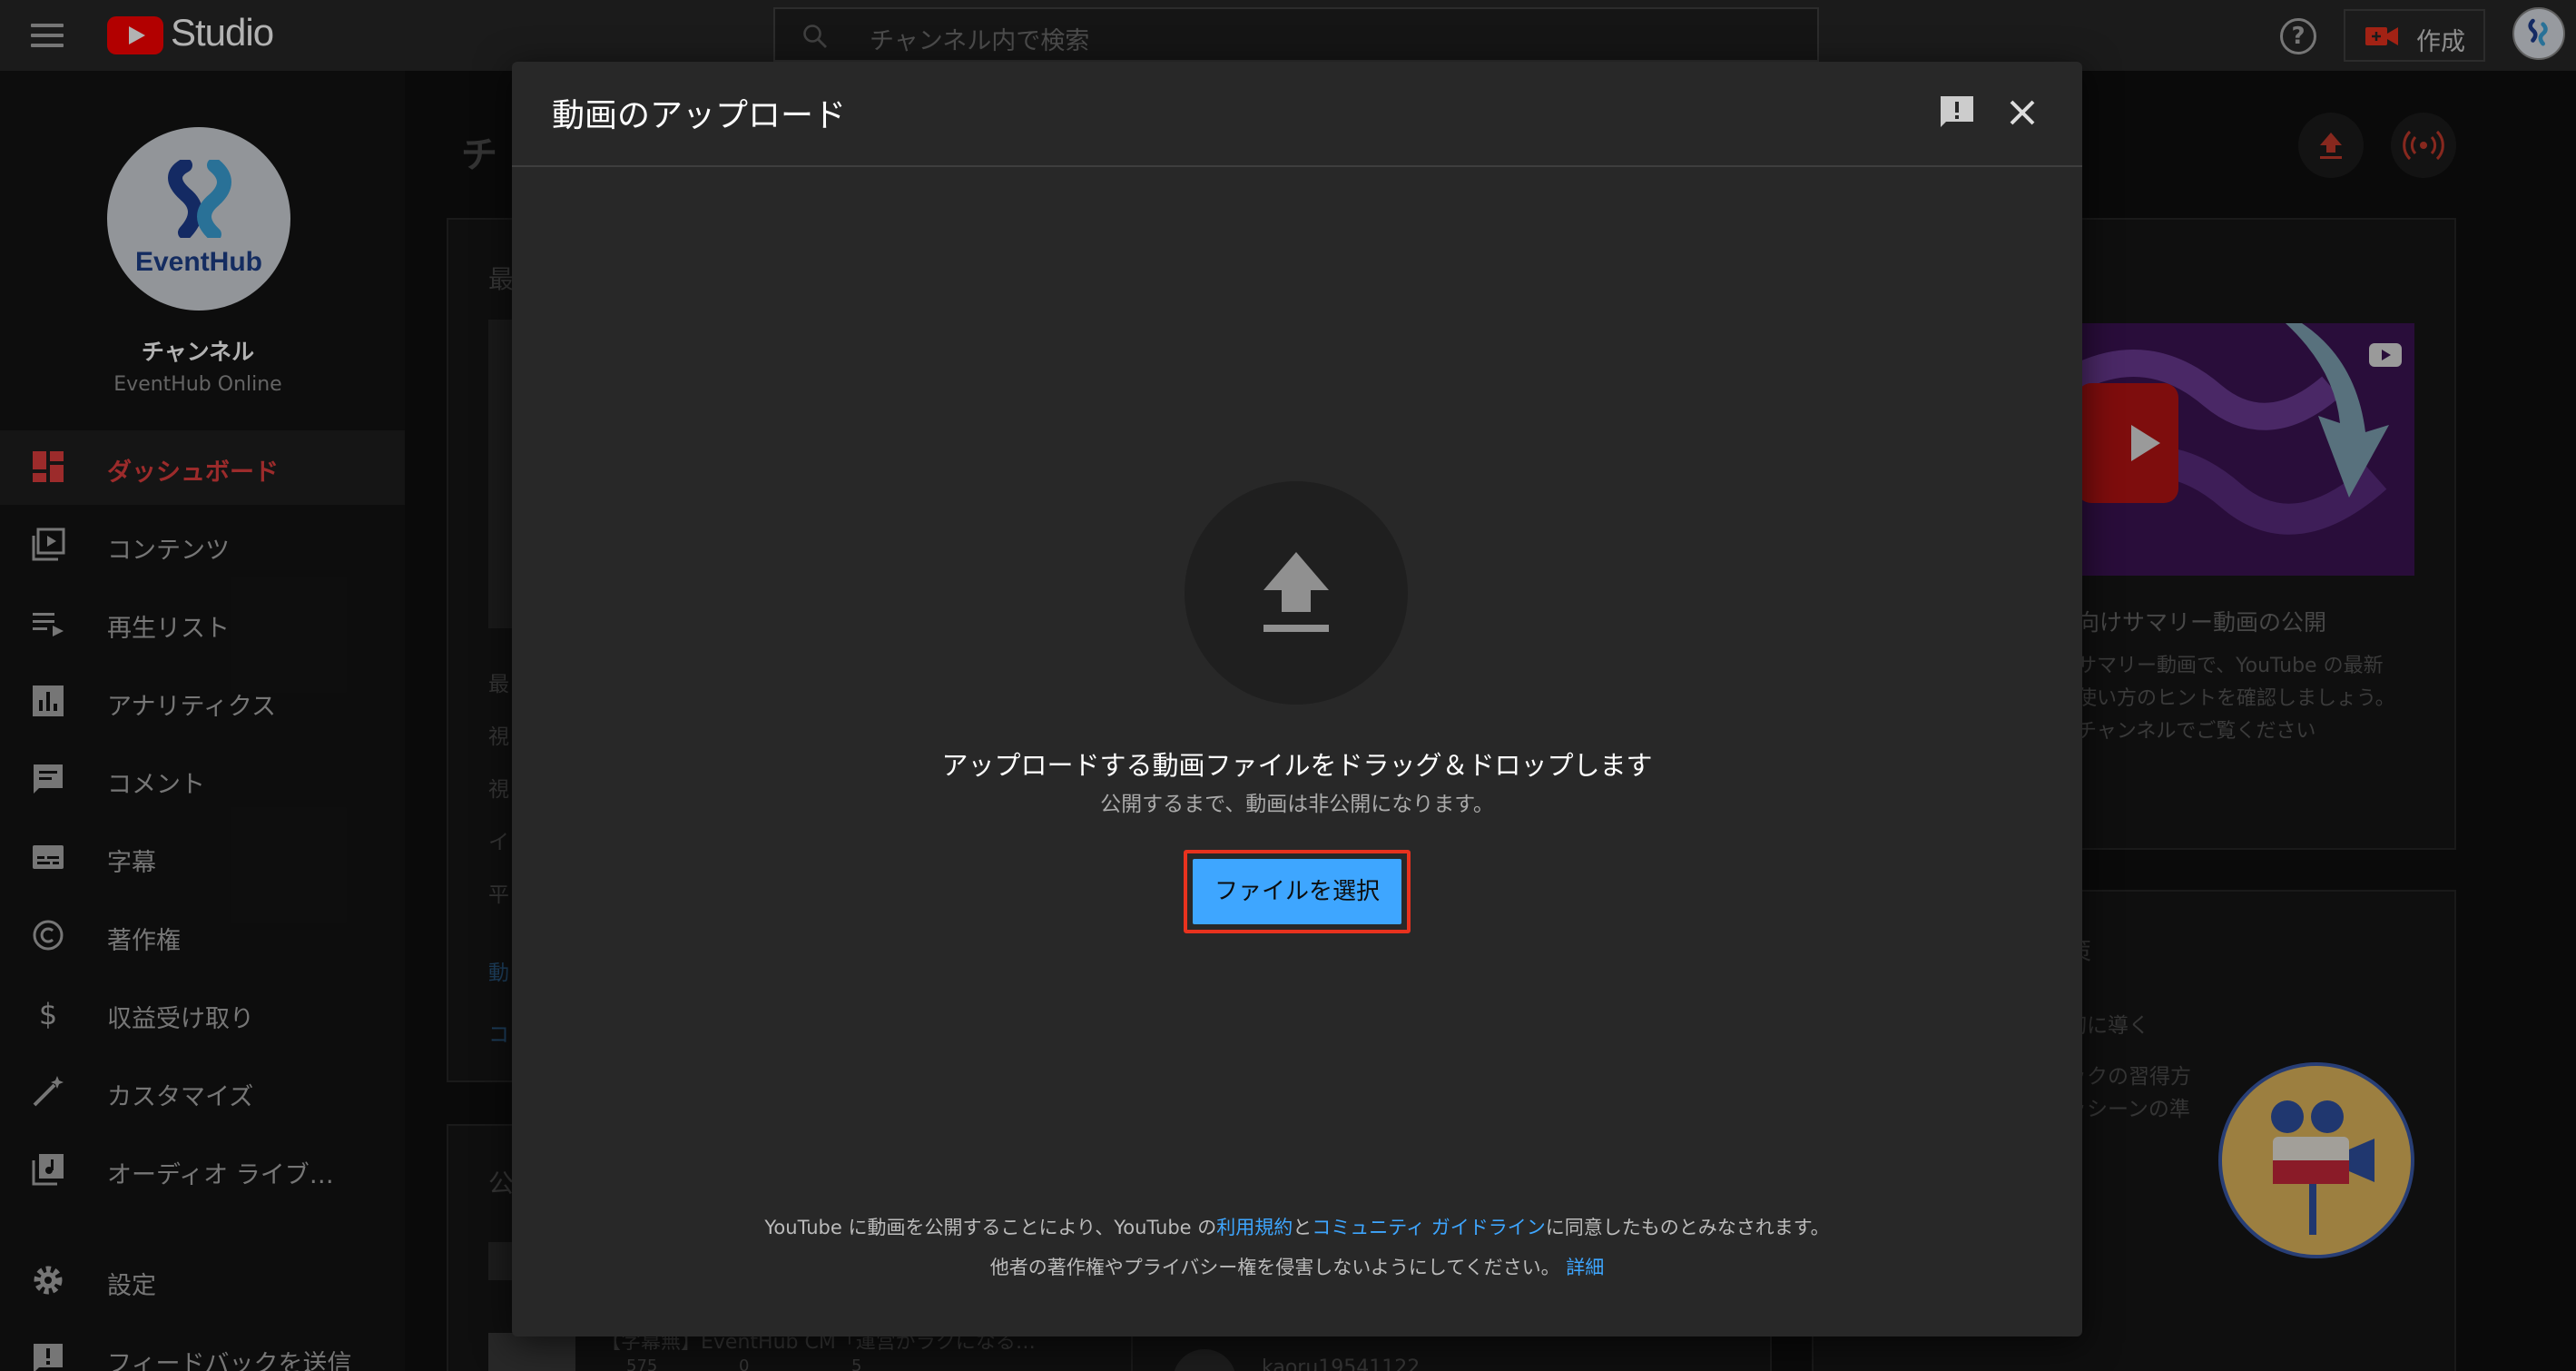 The width and height of the screenshot is (2576, 1371). Describe the element at coordinates (1297, 114) in the screenshot. I see `dialog-header: 動画のアップロード` at that location.